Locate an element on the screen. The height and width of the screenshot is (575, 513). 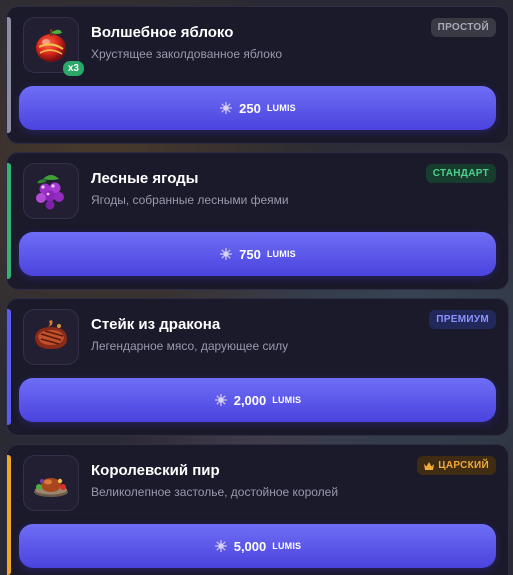
buy-button: 250 LUMIS is located at coordinates (257, 108).